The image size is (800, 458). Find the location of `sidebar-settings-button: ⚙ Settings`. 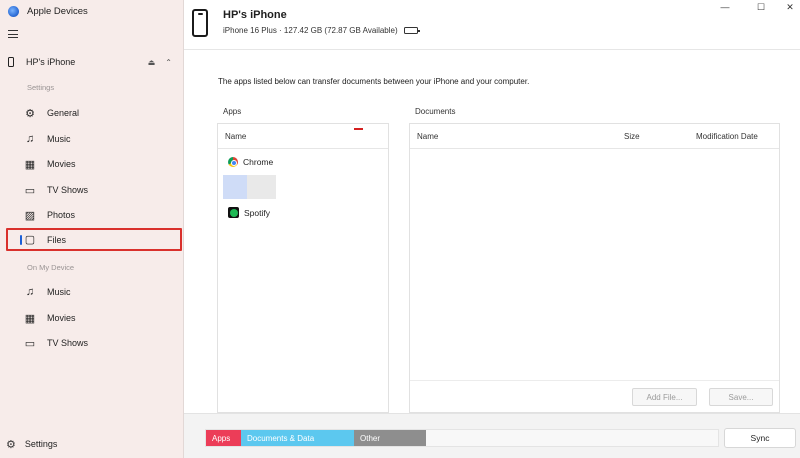

sidebar-settings-button: ⚙ Settings is located at coordinates (31, 444).